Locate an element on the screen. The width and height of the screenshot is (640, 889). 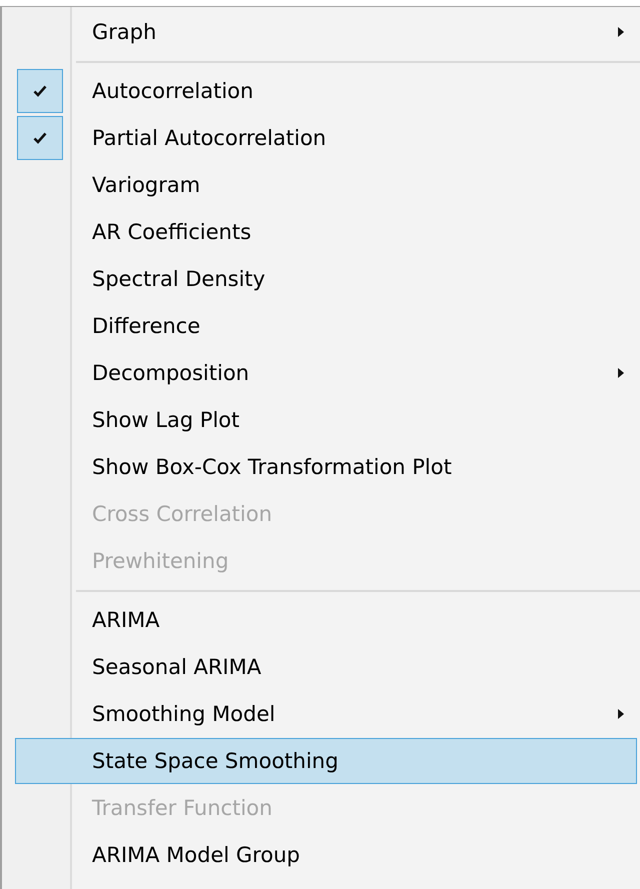
menu-item: Variogram is located at coordinates (326, 185).